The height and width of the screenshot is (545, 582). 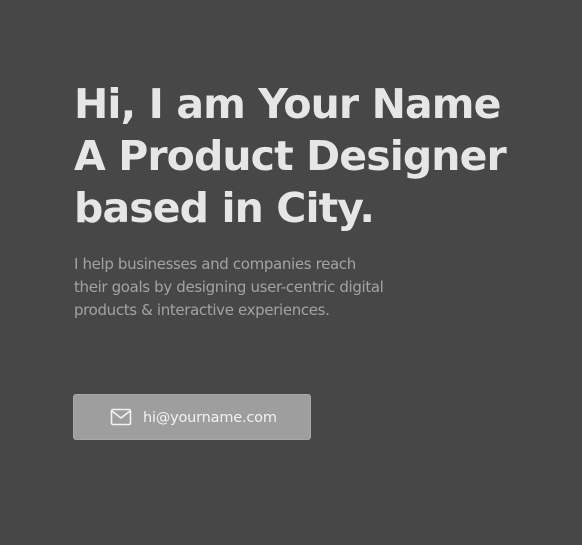 I want to click on headline-line: Hi, I am Your Name, so click(x=287, y=104).